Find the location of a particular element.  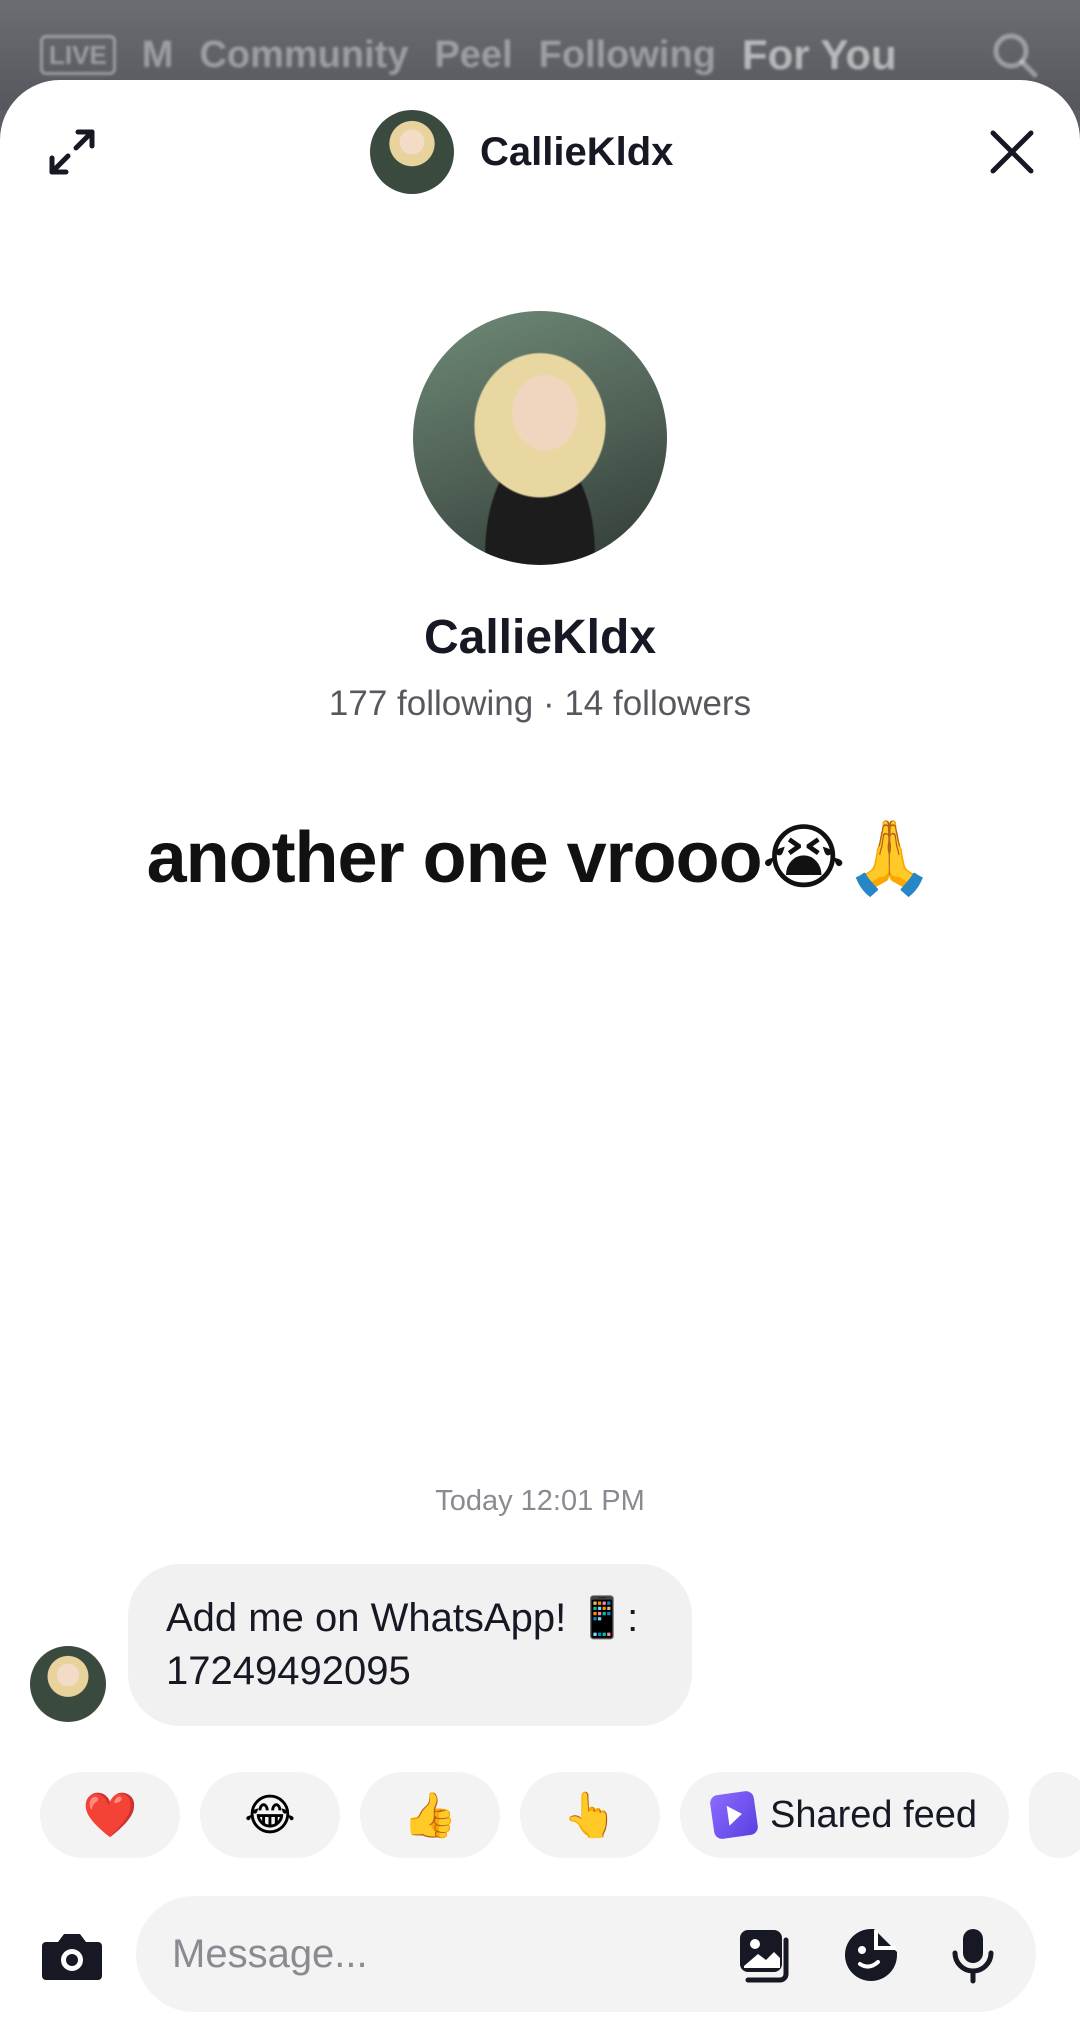

avatar is located at coordinates (412, 152).